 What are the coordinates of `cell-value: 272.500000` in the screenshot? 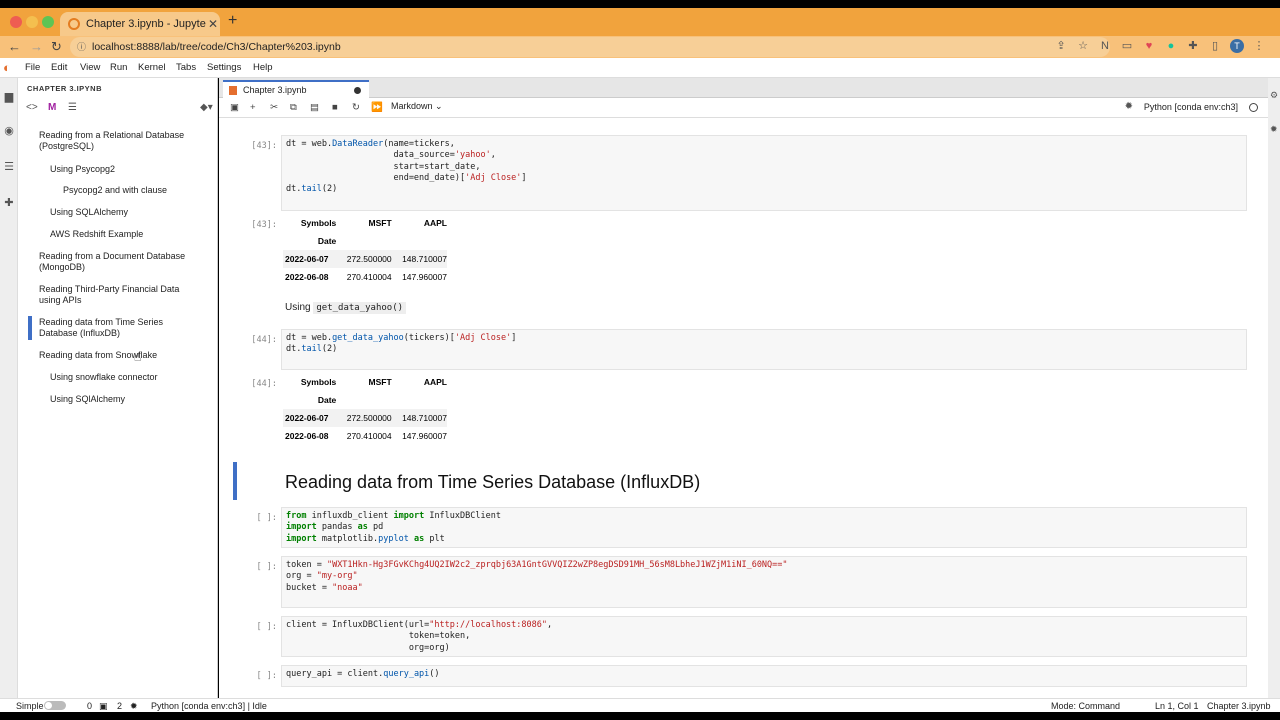 It's located at (369, 418).